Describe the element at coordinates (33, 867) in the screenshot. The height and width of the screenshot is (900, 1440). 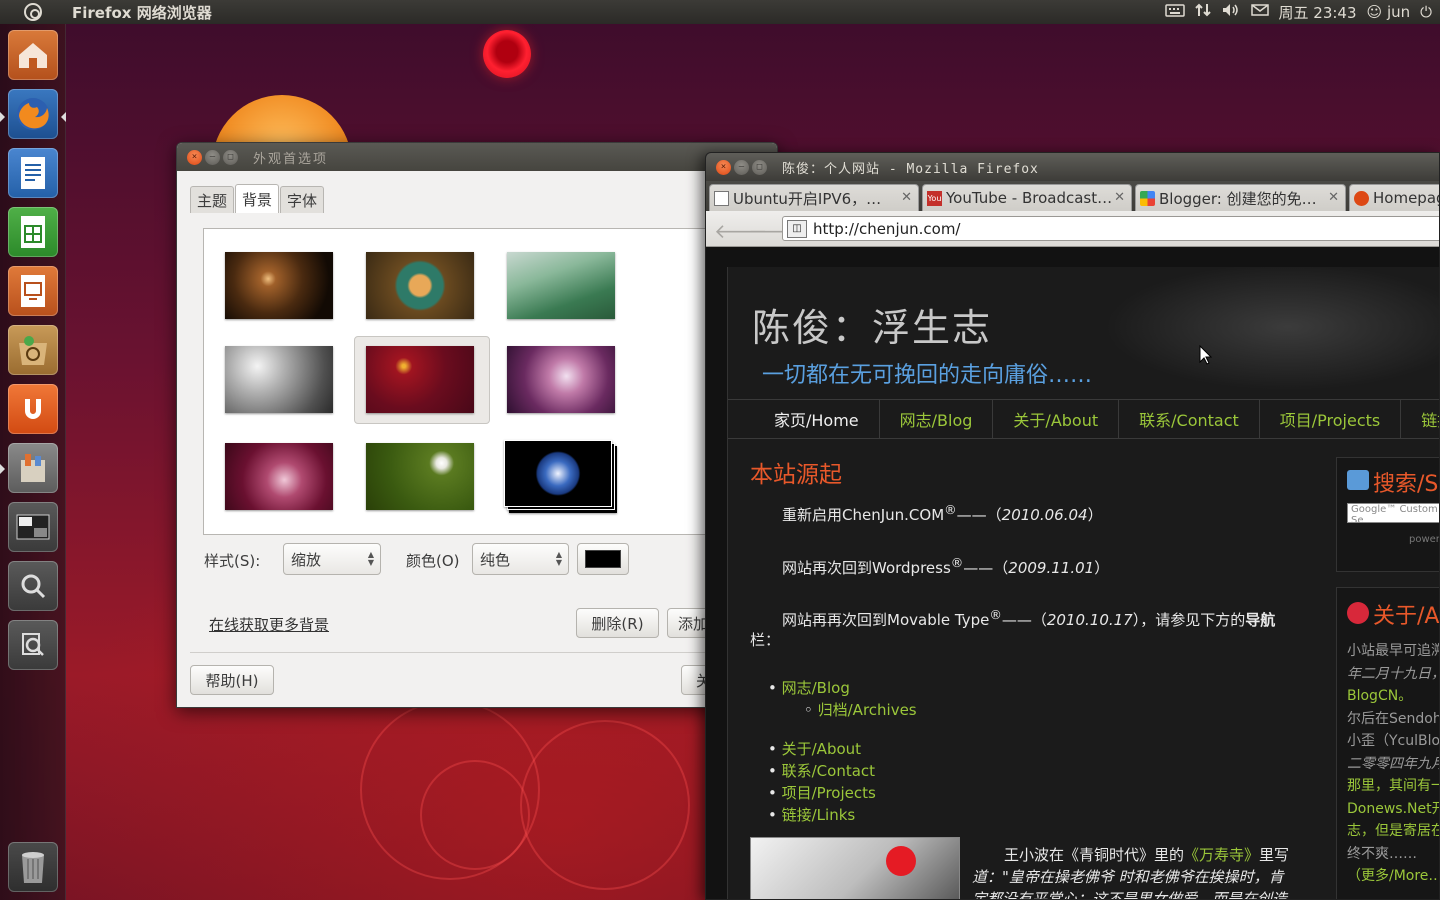
I see `trash-icon` at that location.